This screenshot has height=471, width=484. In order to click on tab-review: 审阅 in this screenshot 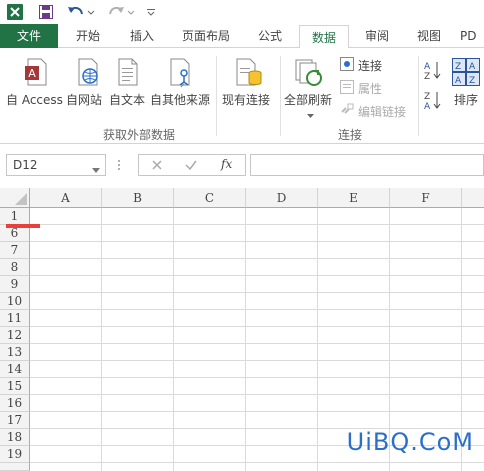, I will do `click(377, 36)`.